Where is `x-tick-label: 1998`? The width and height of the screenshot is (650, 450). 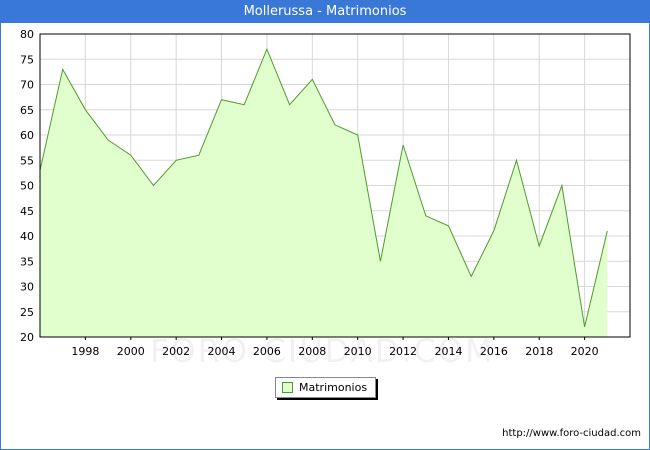
x-tick-label: 1998 is located at coordinates (85, 351).